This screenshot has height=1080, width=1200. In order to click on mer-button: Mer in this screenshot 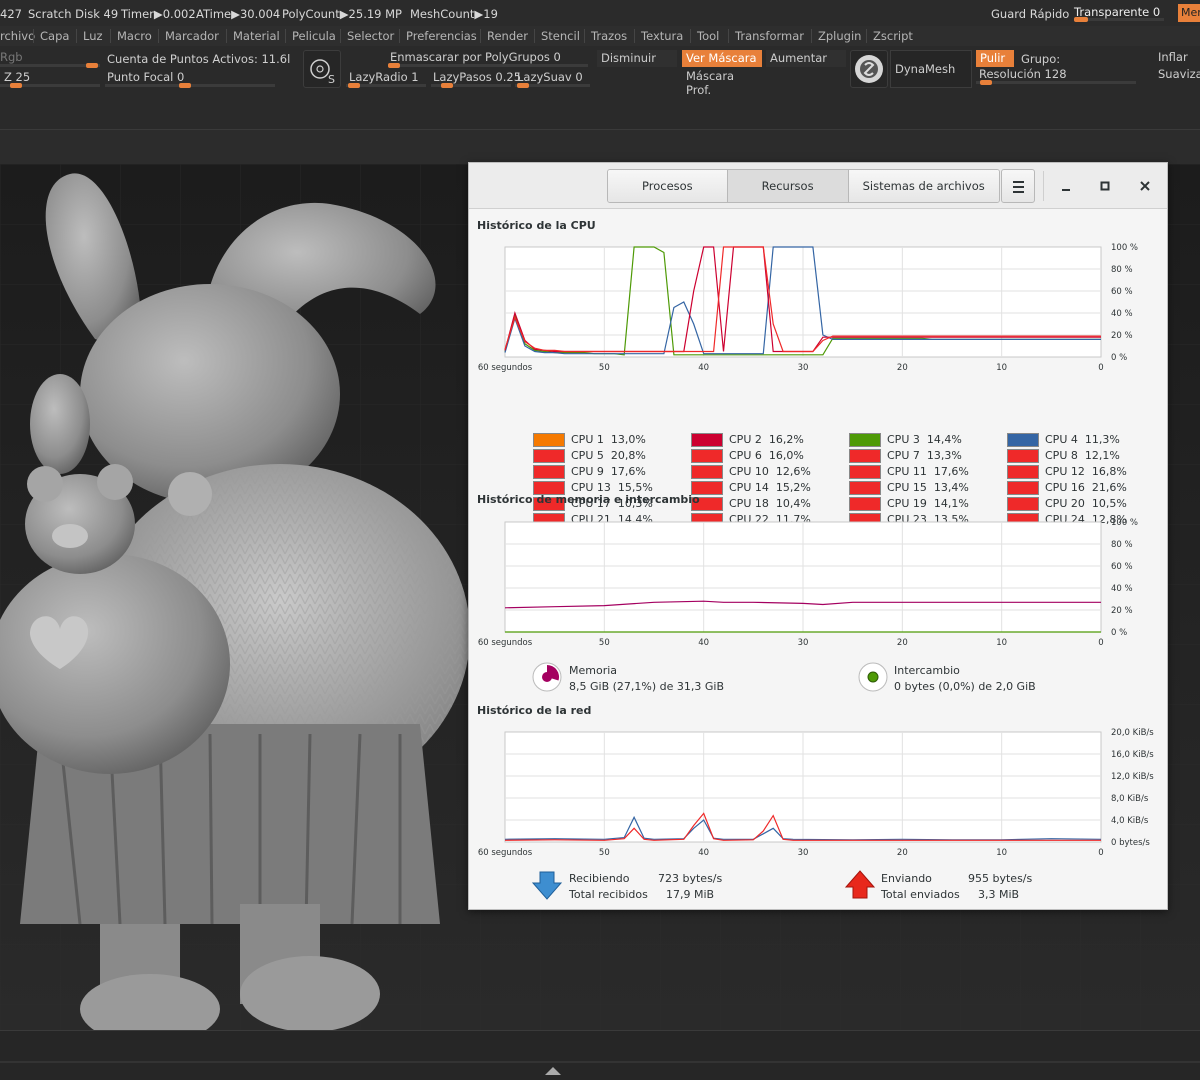, I will do `click(1189, 13)`.